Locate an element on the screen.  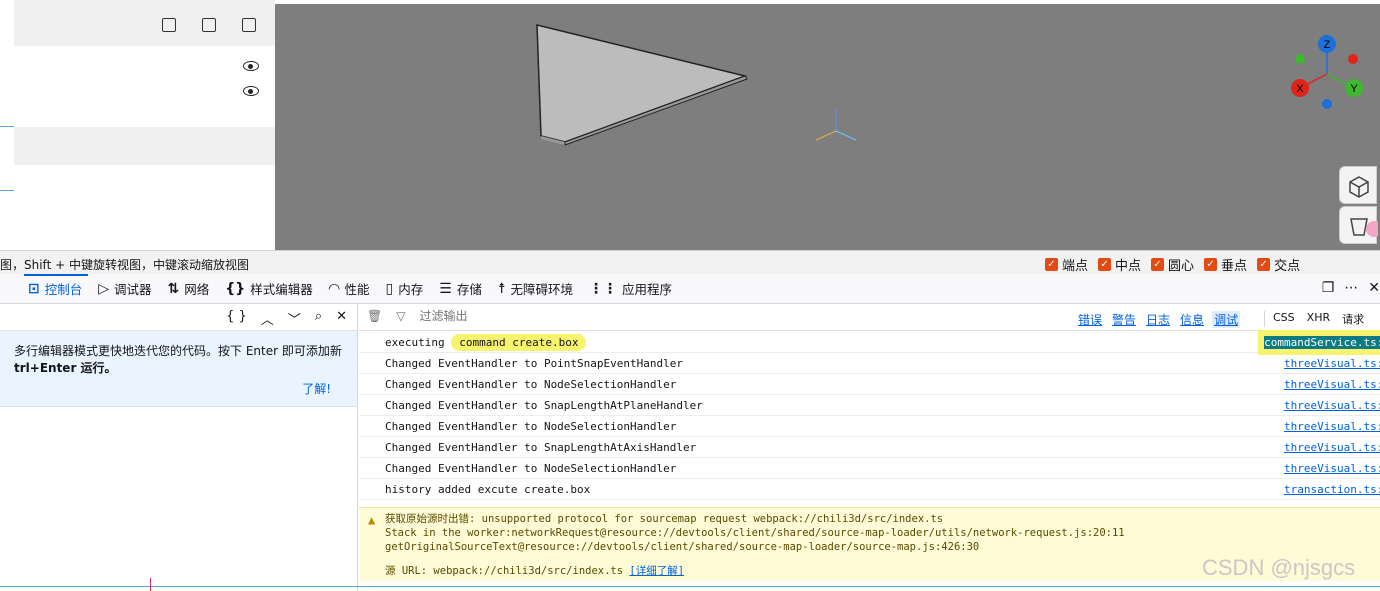
tab-network: ⇅ 网络 is located at coordinates (189, 289).